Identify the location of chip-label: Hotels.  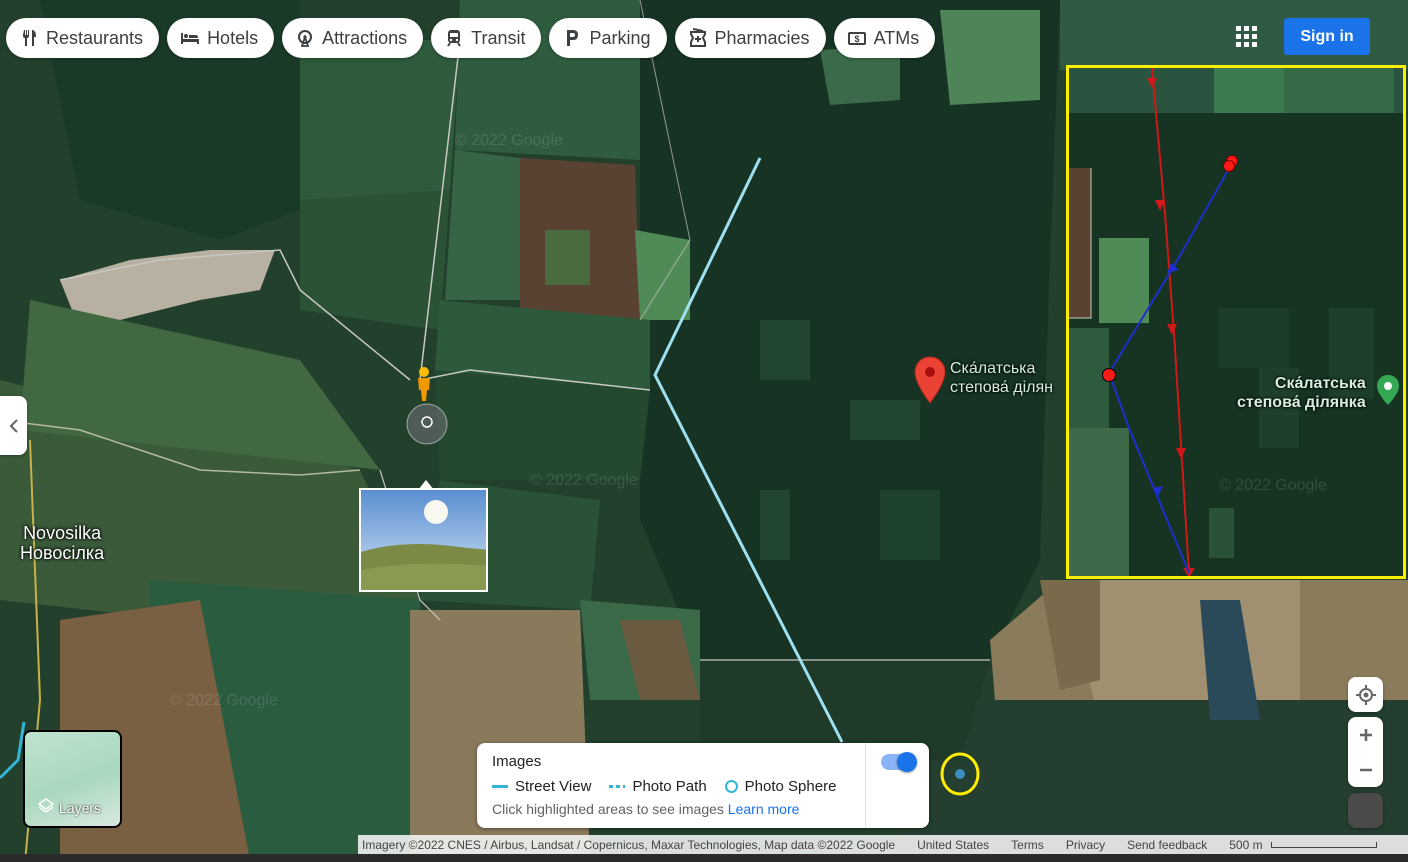
(233, 37).